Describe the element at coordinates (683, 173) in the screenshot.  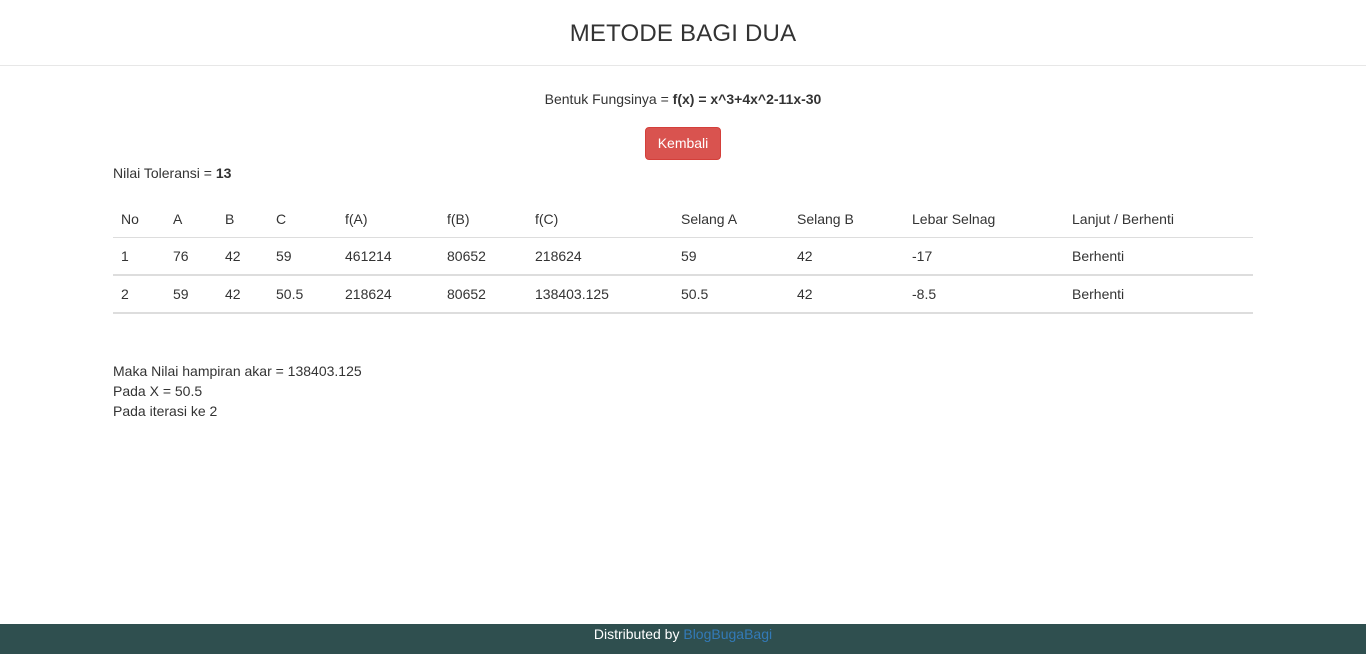
I see `tolerance-line: Nilai Toleransi = 13` at that location.